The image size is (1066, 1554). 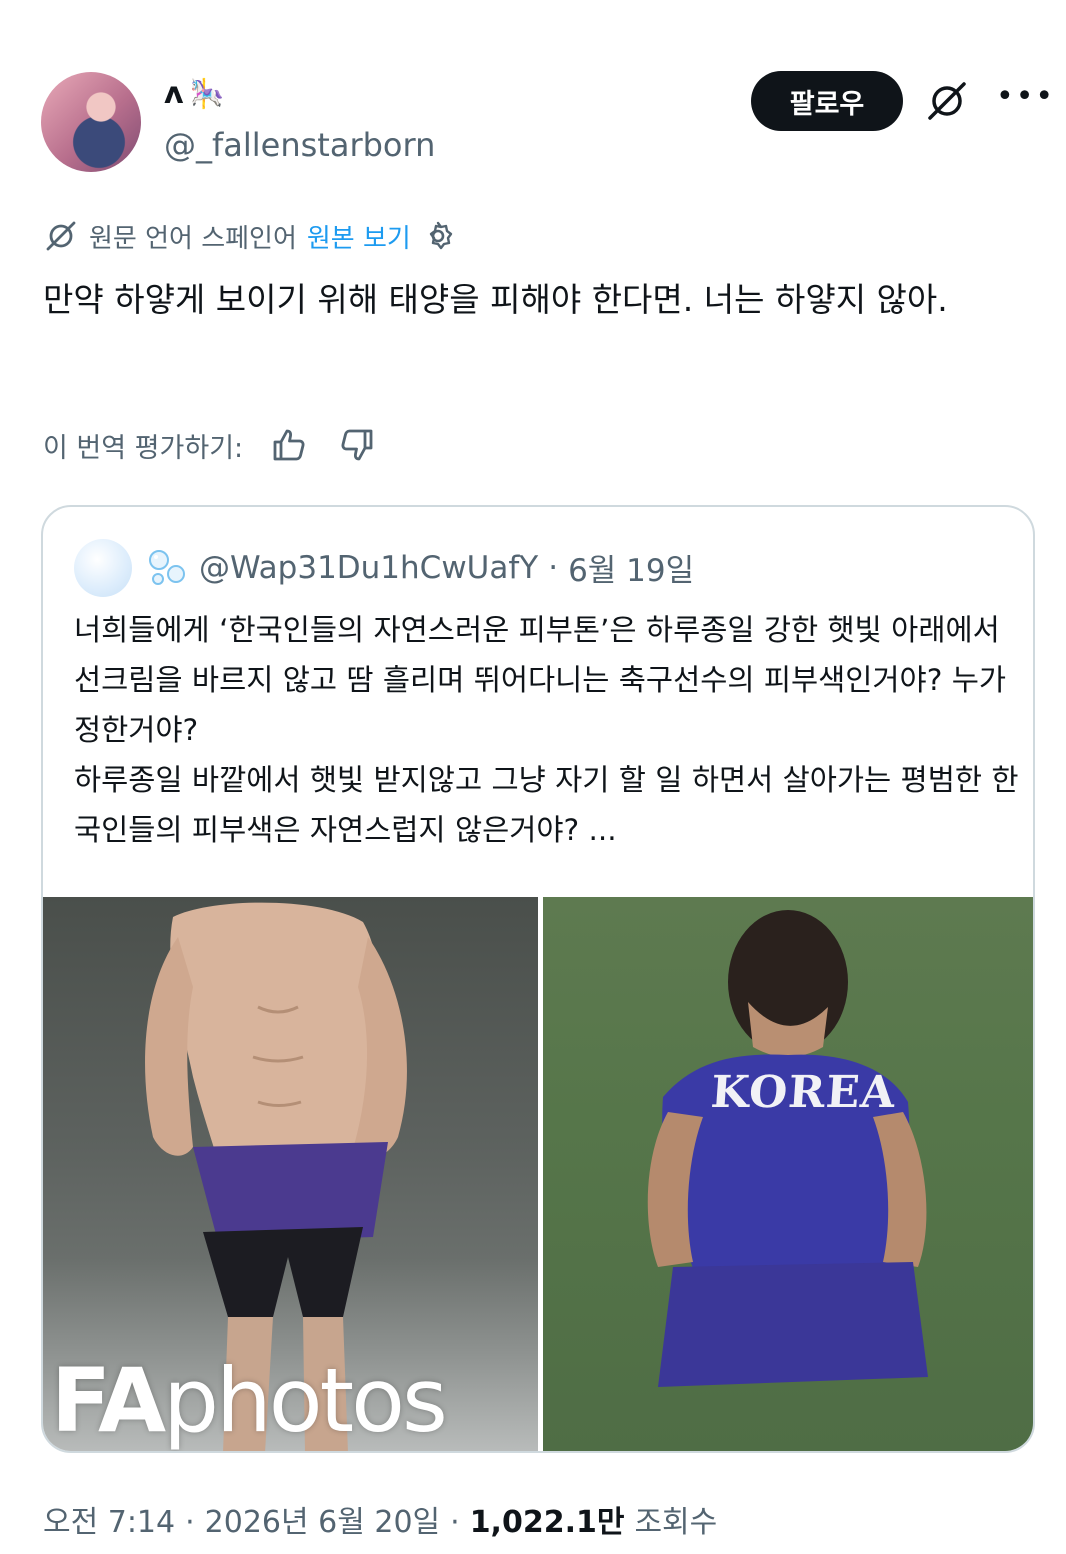 What do you see at coordinates (174, 93) in the screenshot?
I see `display-name-text: ʌ` at bounding box center [174, 93].